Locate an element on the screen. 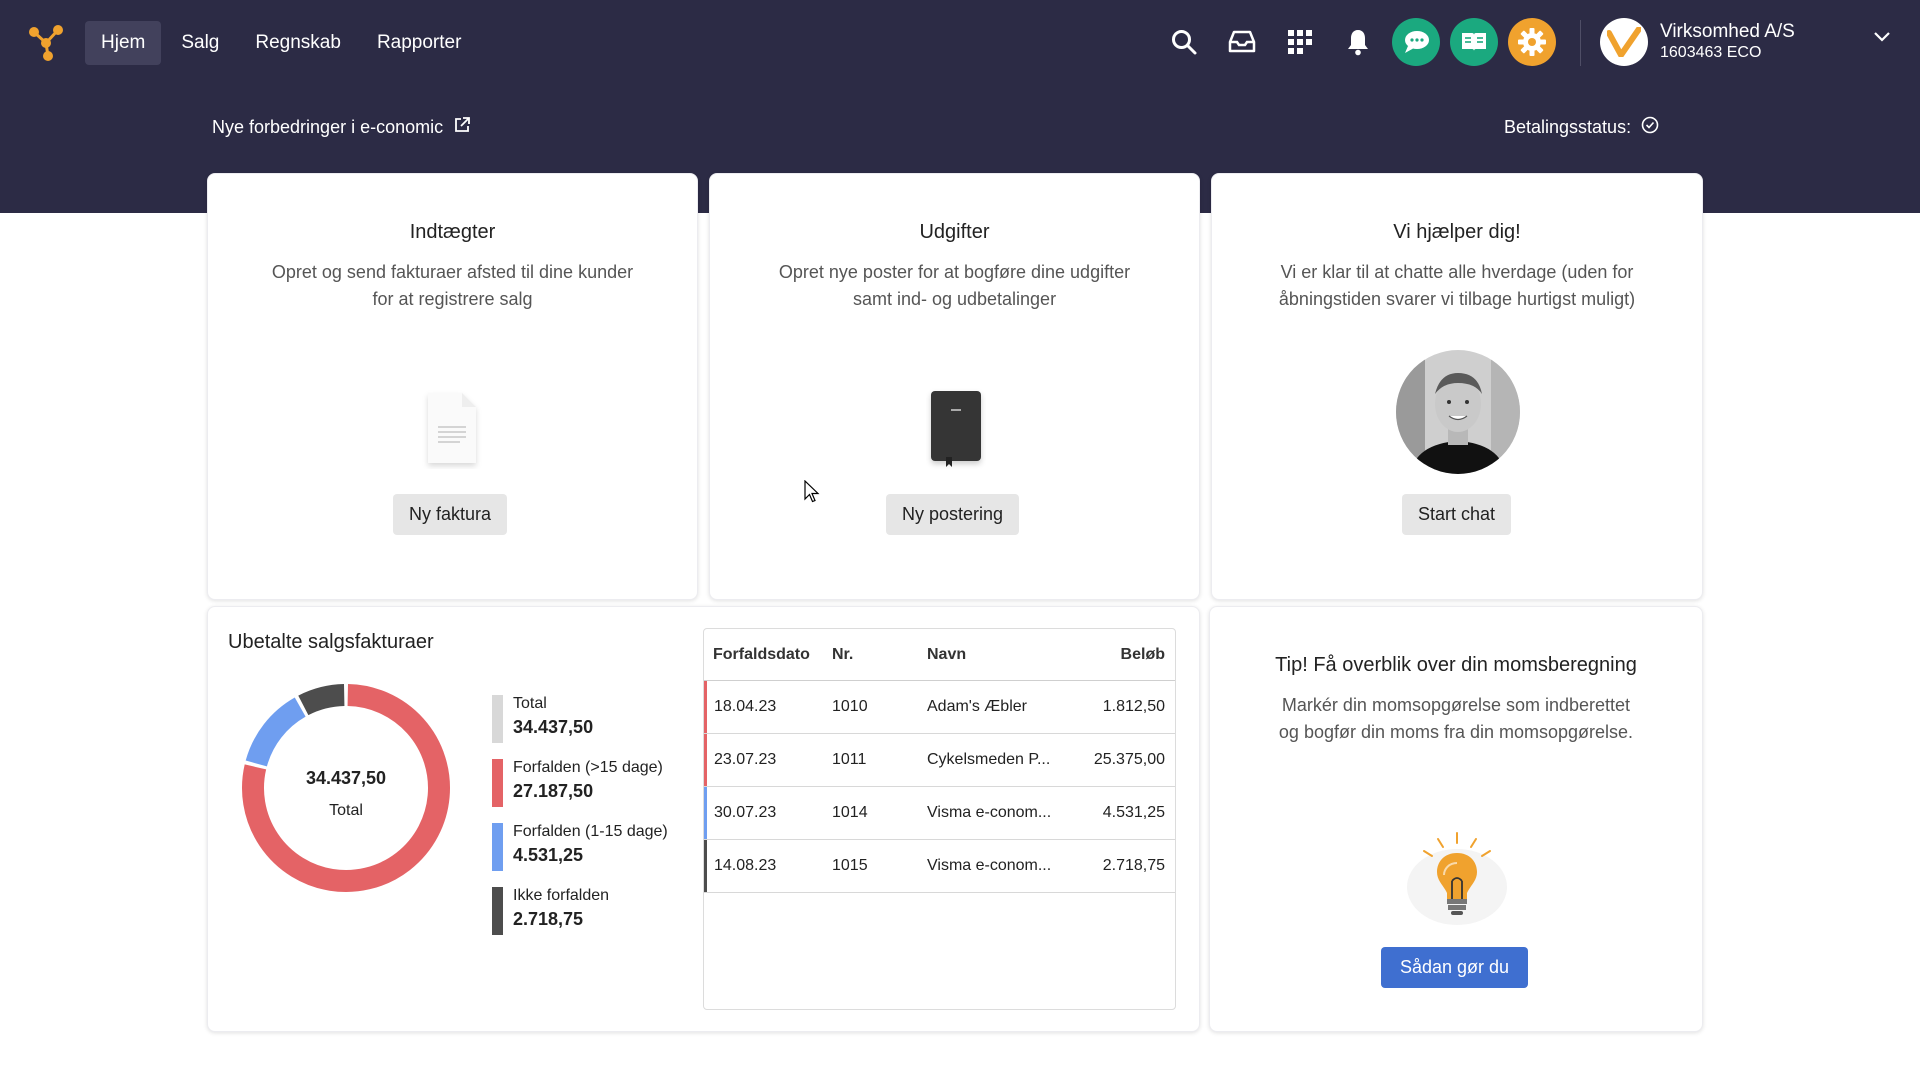 The width and height of the screenshot is (1920, 1080). company-switcher: Virksomhed A/S 1603463 ECO is located at coordinates (1697, 42).